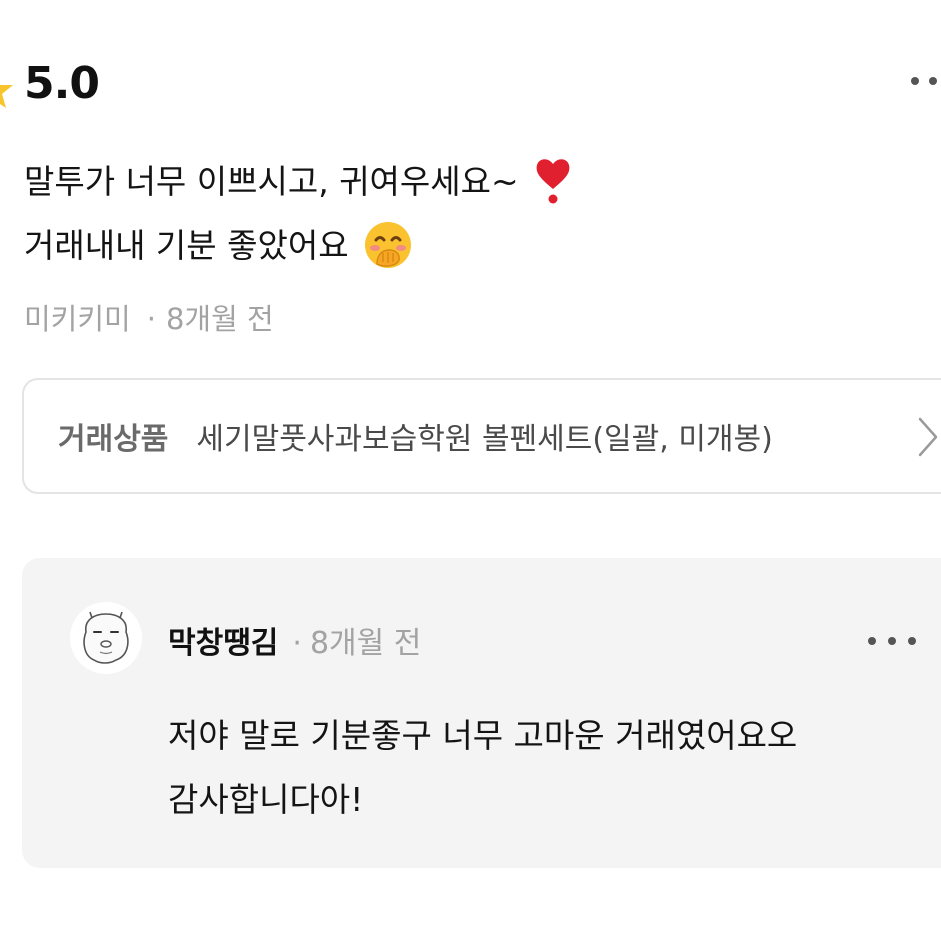 Image resolution: width=941 pixels, height=941 pixels. Describe the element at coordinates (6, 96) in the screenshot. I see `star-icon` at that location.